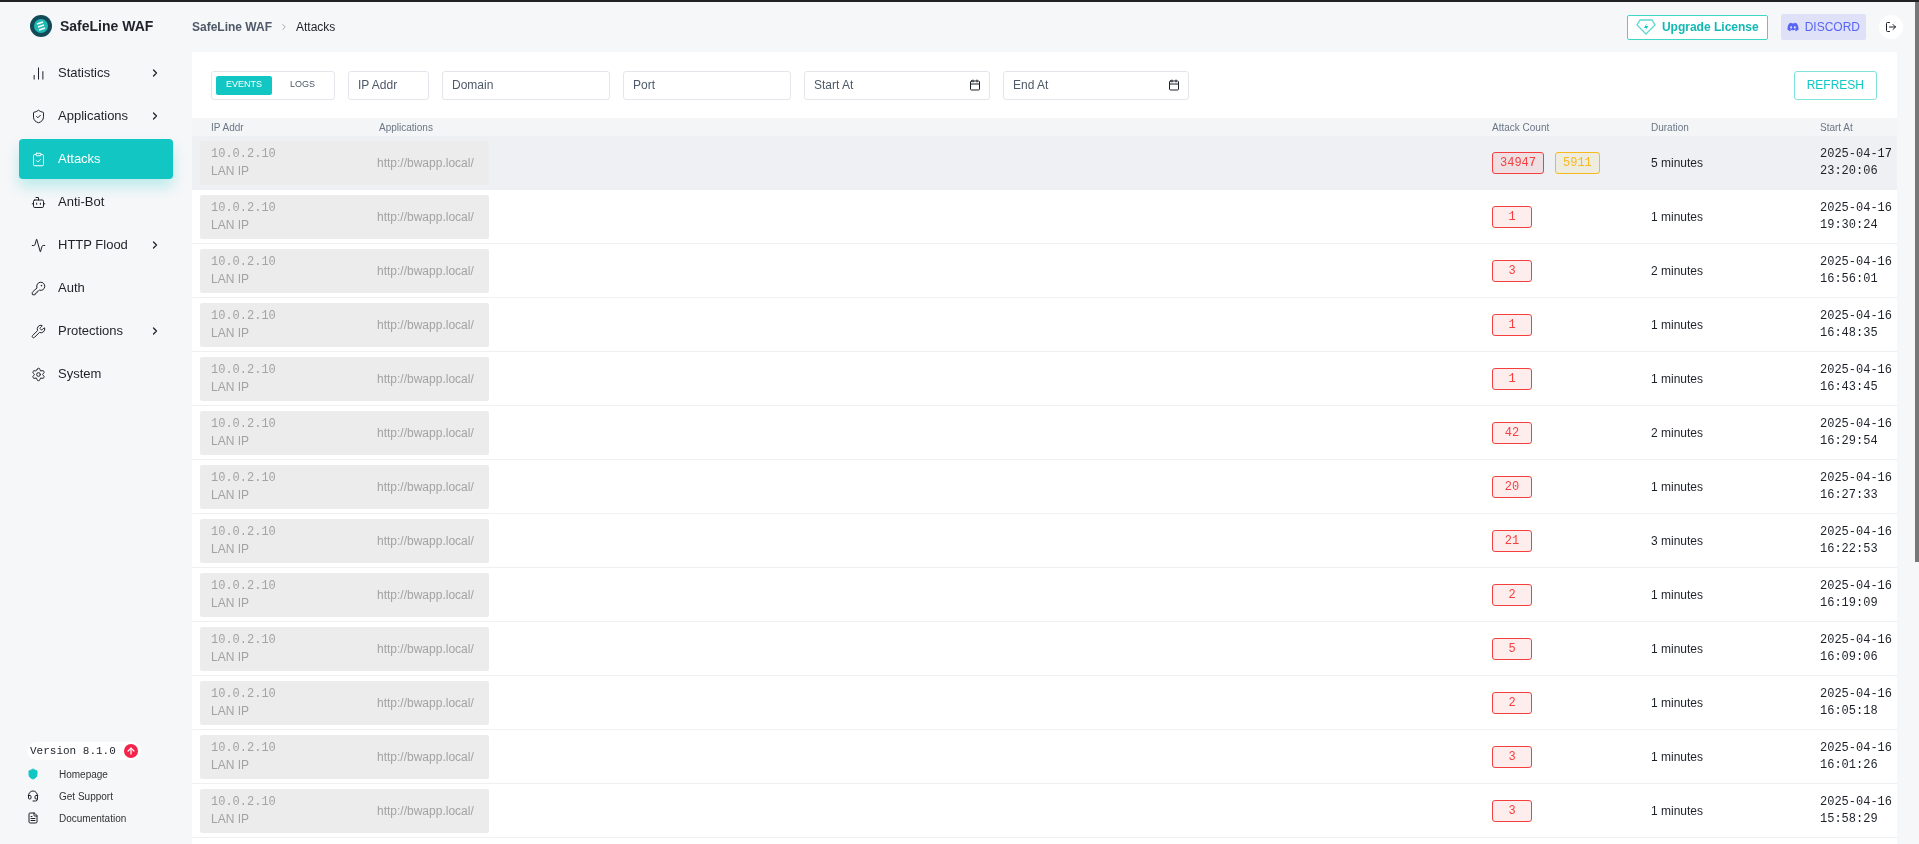  What do you see at coordinates (1856, 594) in the screenshot?
I see `start-time: 2025-04-16 16:19:09` at bounding box center [1856, 594].